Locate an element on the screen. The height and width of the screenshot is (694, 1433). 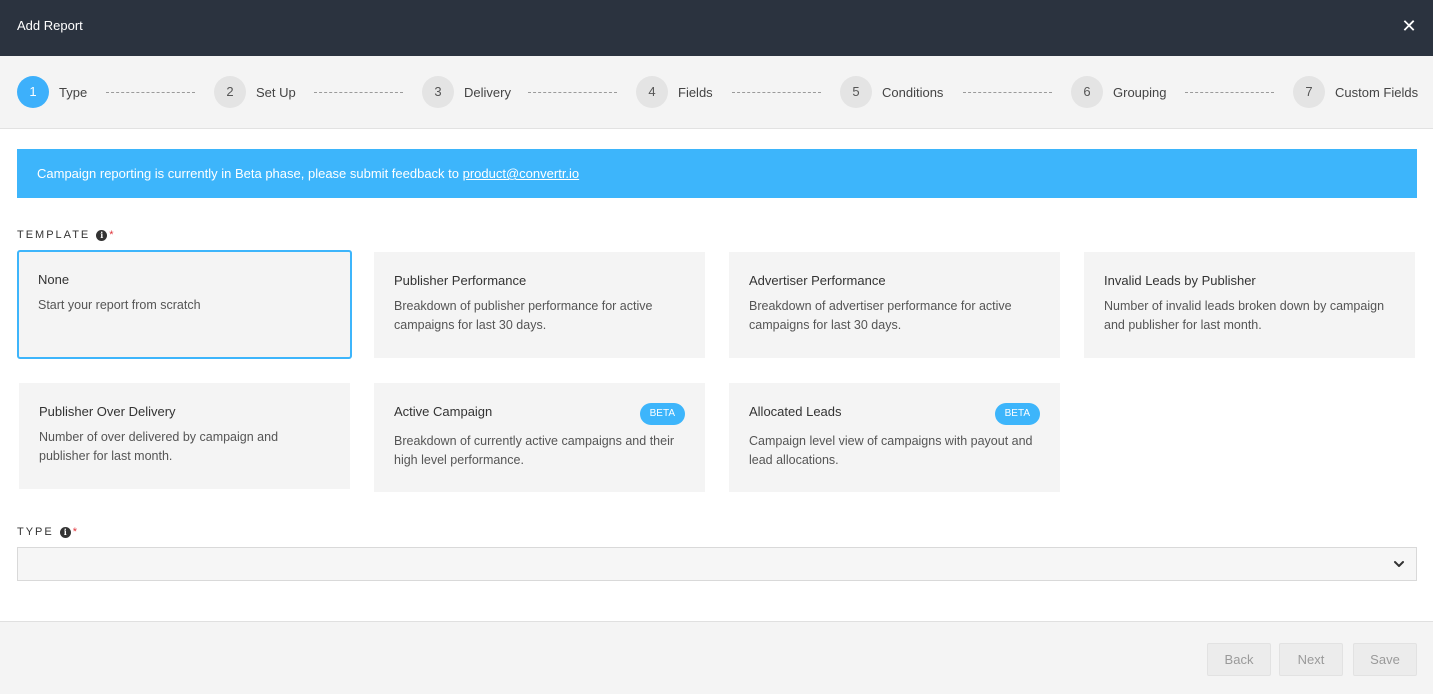
step-fields: 4 Fields is located at coordinates (674, 92).